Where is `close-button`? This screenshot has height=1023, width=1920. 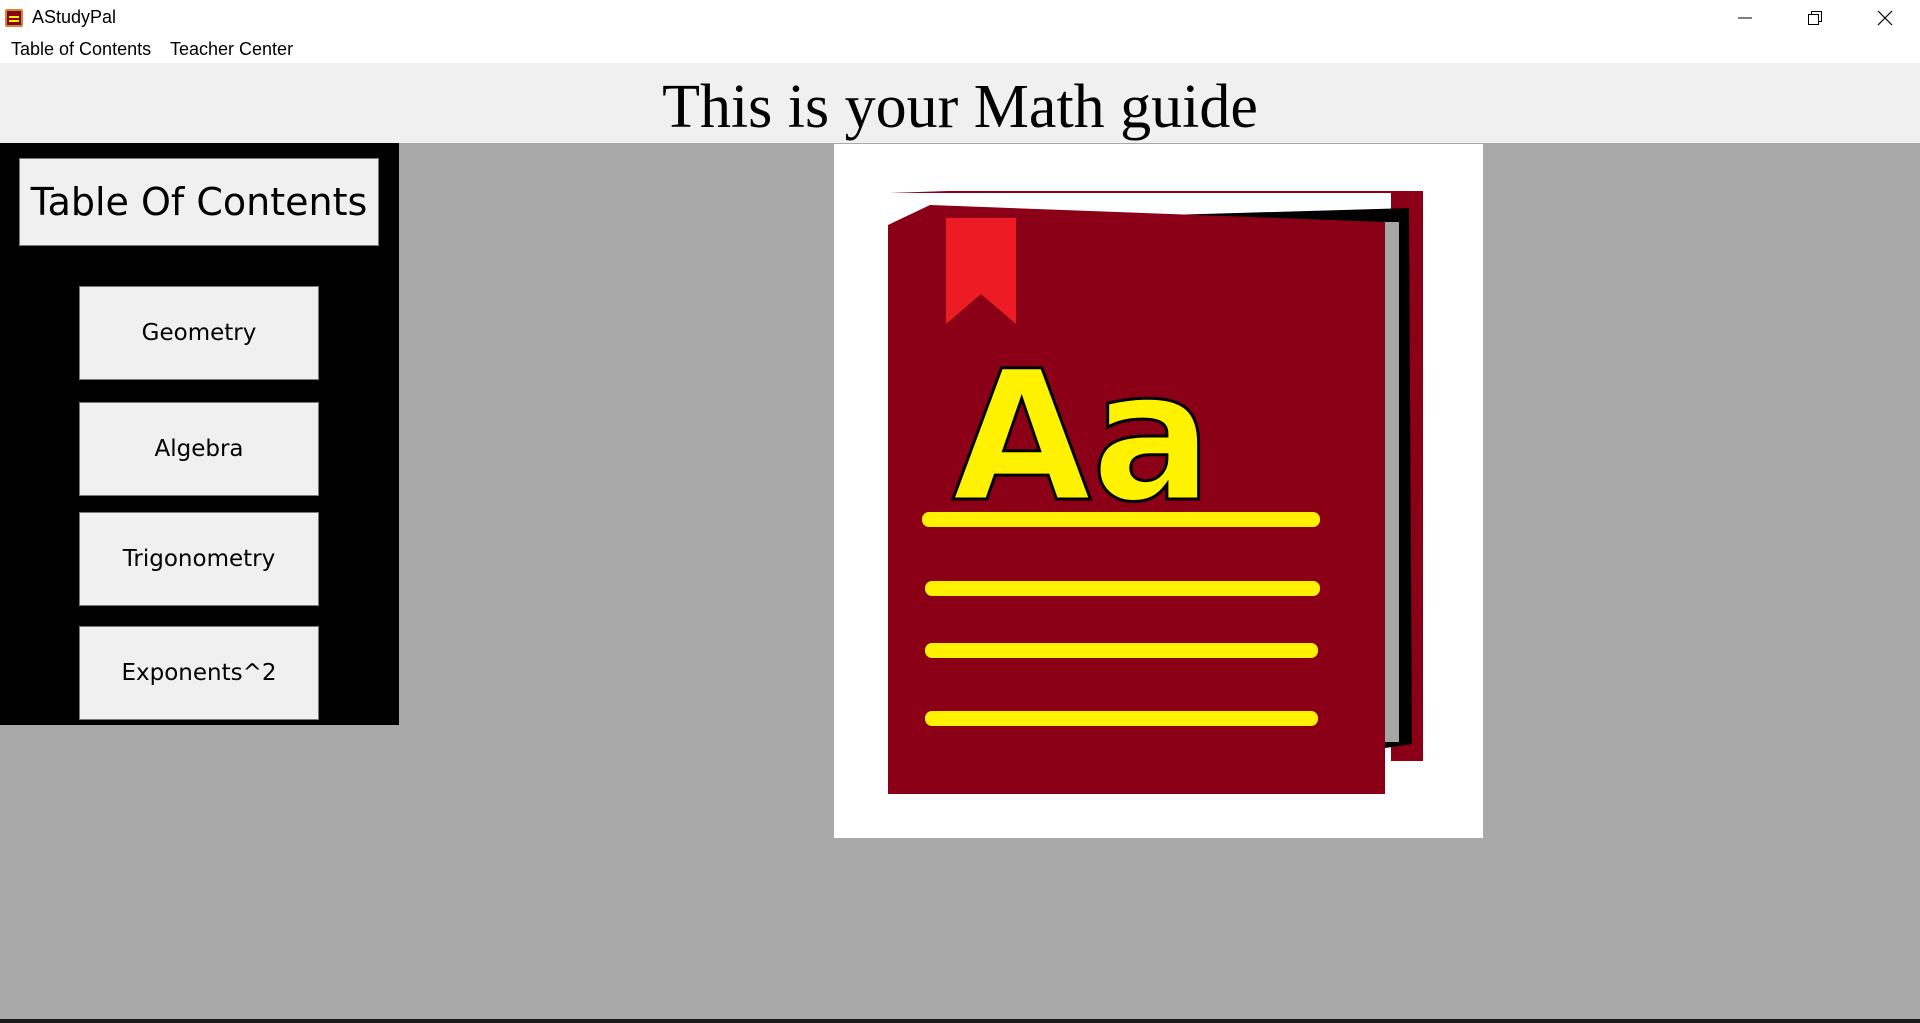
close-button is located at coordinates (1885, 18).